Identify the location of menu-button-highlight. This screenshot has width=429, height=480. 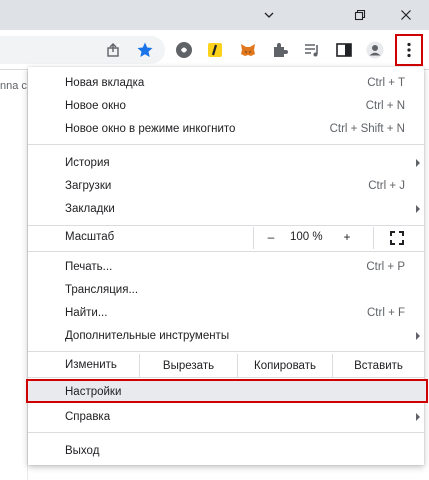
(409, 50).